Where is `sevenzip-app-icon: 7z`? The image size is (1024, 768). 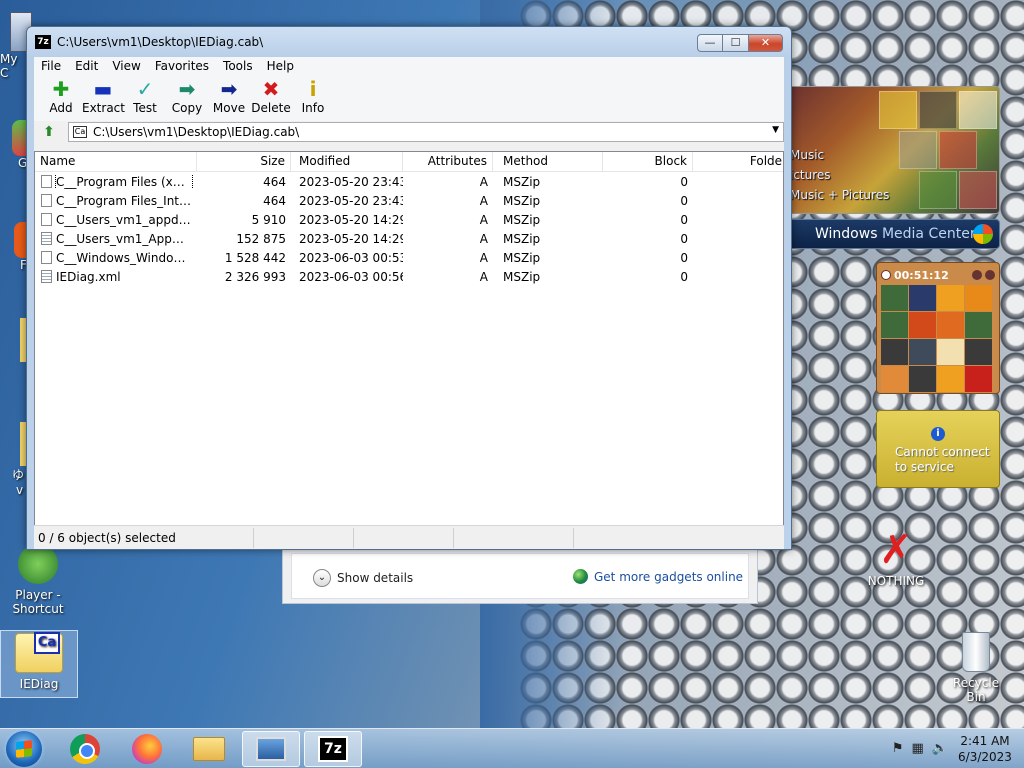 sevenzip-app-icon: 7z is located at coordinates (43, 42).